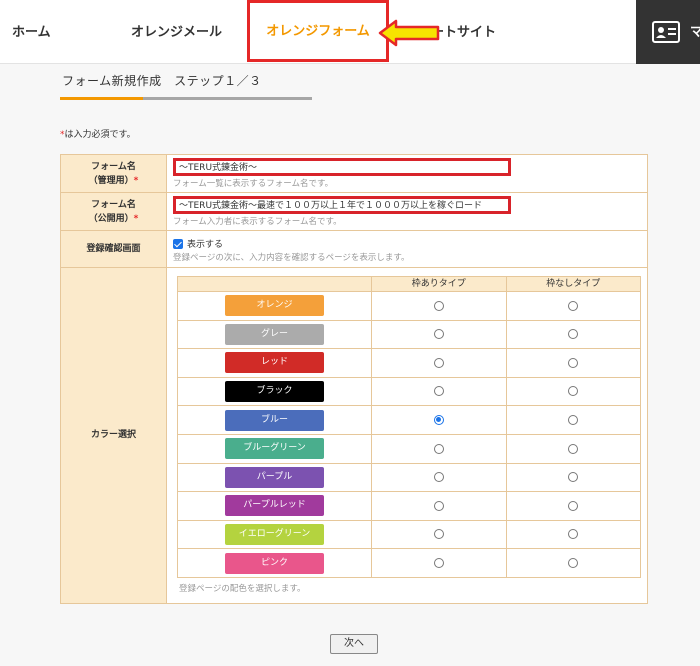  What do you see at coordinates (342, 205) in the screenshot?
I see `public-name-input: 〜TERU式錬金術〜最速で１００万以上１年で１０００万以上を稼ぐロード` at bounding box center [342, 205].